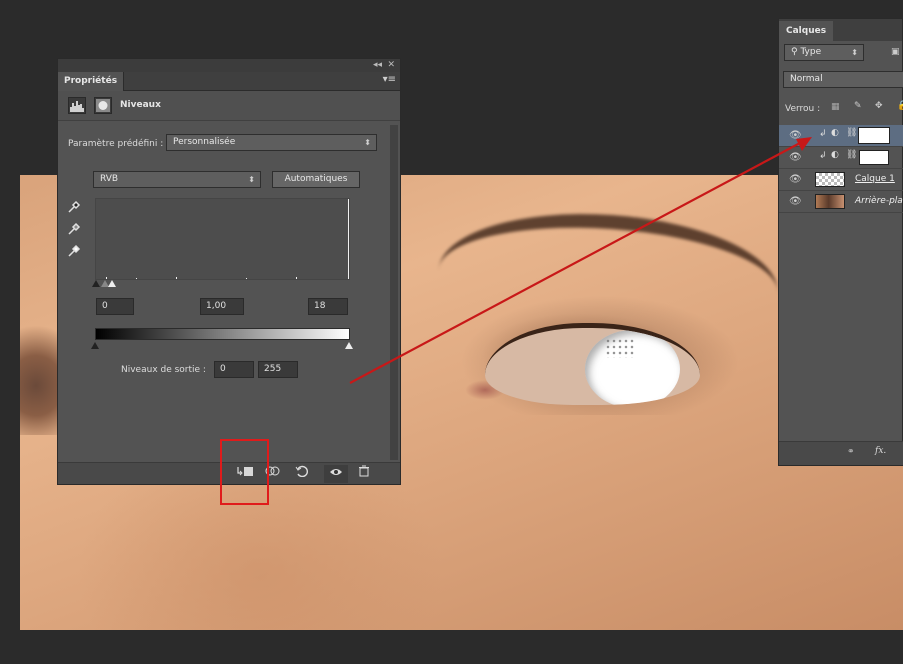 Image resolution: width=903 pixels, height=664 pixels. I want to click on output-white-slider, so click(349, 345).